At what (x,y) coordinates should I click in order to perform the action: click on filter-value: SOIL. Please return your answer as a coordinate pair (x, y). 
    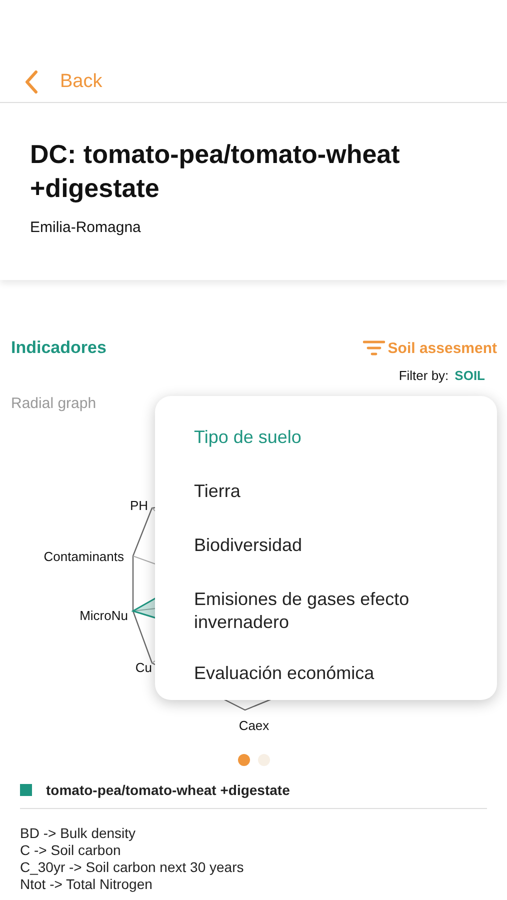
    Looking at the image, I should click on (469, 375).